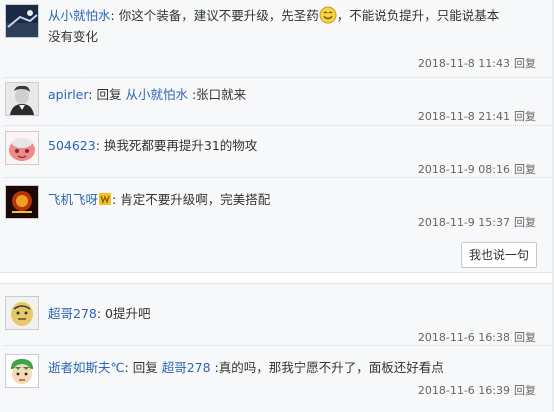 This screenshot has width=554, height=412. Describe the element at coordinates (156, 94) in the screenshot. I see `mention-link: 从小就怕水` at that location.